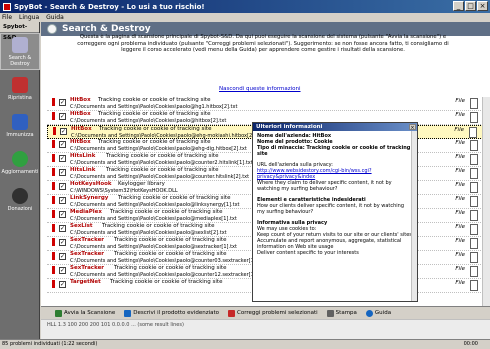  I want to click on status-text: 85 problemi individuati (1:22 secondi), so click(50, 344).